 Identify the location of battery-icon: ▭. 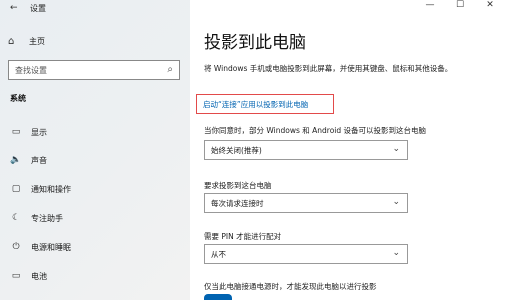
(16, 276).